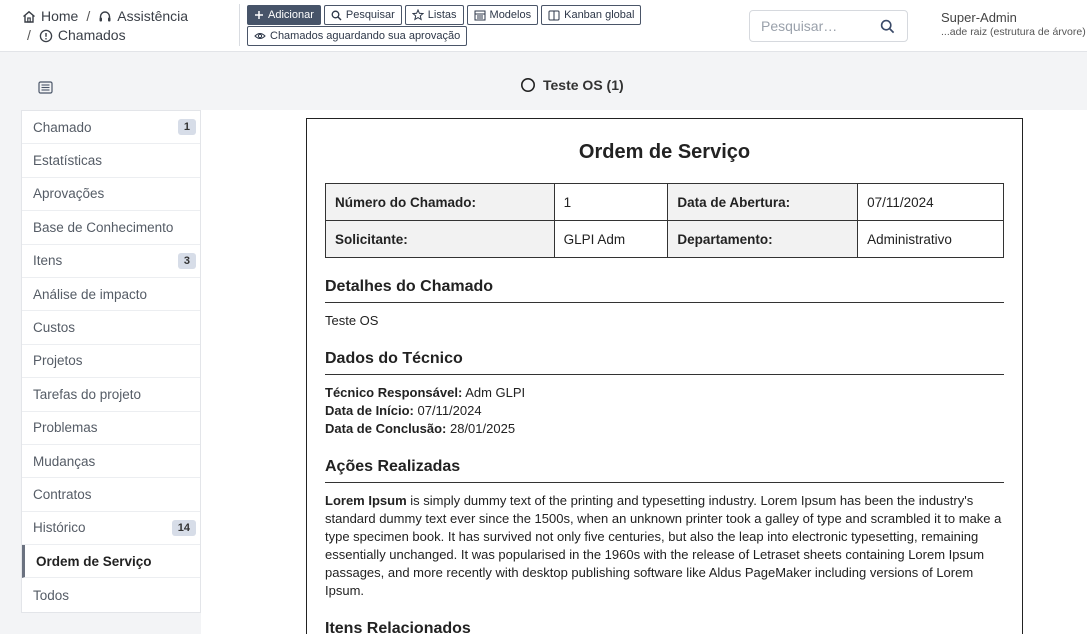 The width and height of the screenshot is (1087, 634). I want to click on sidebar-item: Problemas, so click(111, 428).